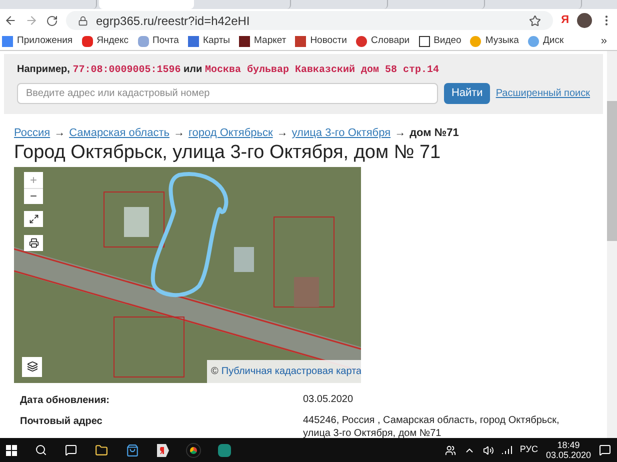  Describe the element at coordinates (214, 371) in the screenshot. I see `copyright-sign: ©` at that location.